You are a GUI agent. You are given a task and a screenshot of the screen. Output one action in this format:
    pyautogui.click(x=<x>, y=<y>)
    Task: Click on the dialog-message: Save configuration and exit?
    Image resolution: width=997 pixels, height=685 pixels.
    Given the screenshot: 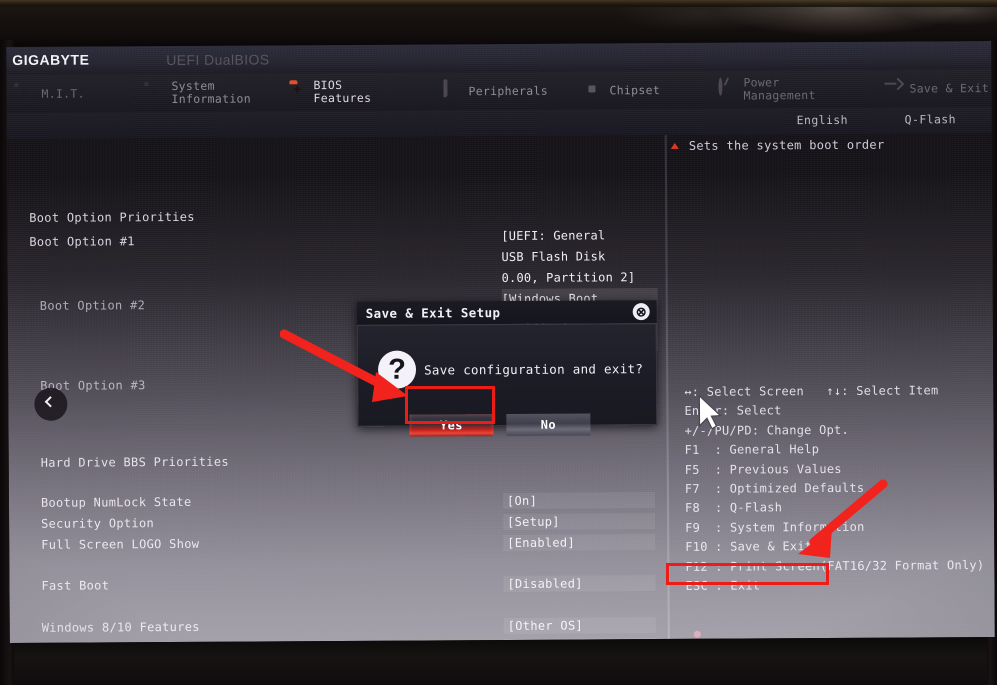 What is the action you would take?
    pyautogui.click(x=533, y=369)
    